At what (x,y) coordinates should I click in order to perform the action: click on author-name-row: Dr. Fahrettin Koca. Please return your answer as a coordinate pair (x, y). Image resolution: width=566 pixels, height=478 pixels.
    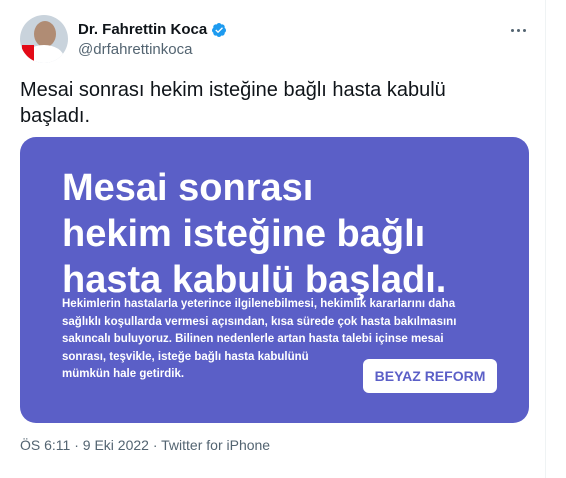
    Looking at the image, I should click on (152, 29).